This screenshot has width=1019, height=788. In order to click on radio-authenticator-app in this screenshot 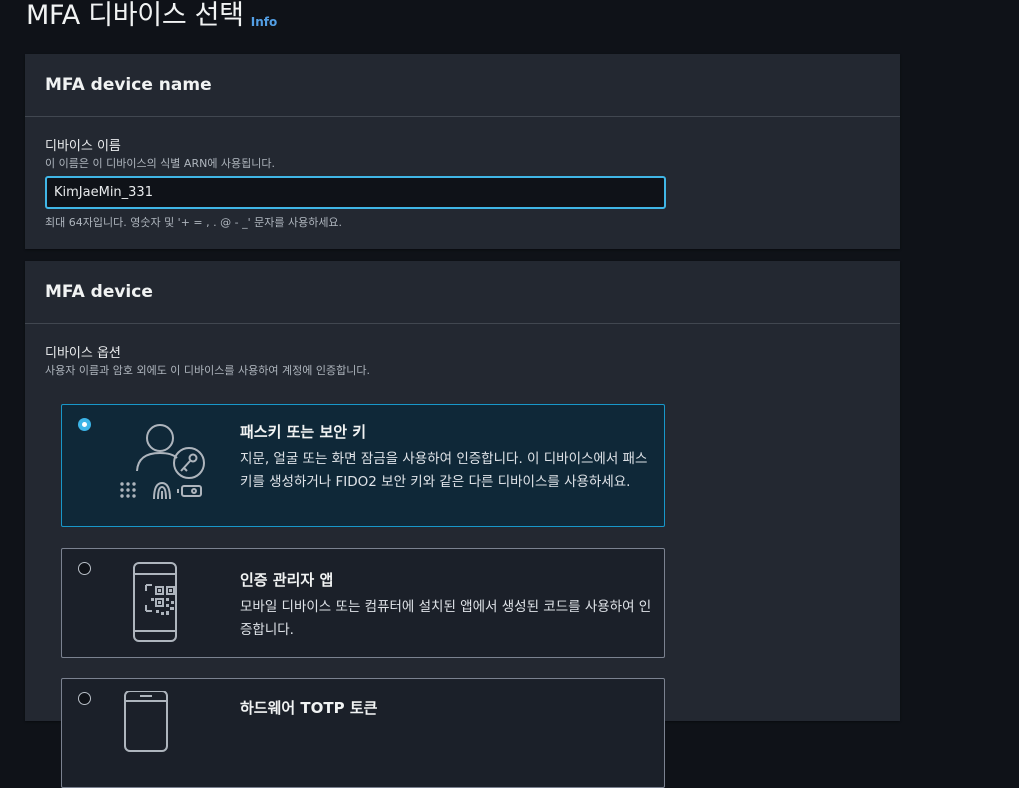, I will do `click(84, 568)`.